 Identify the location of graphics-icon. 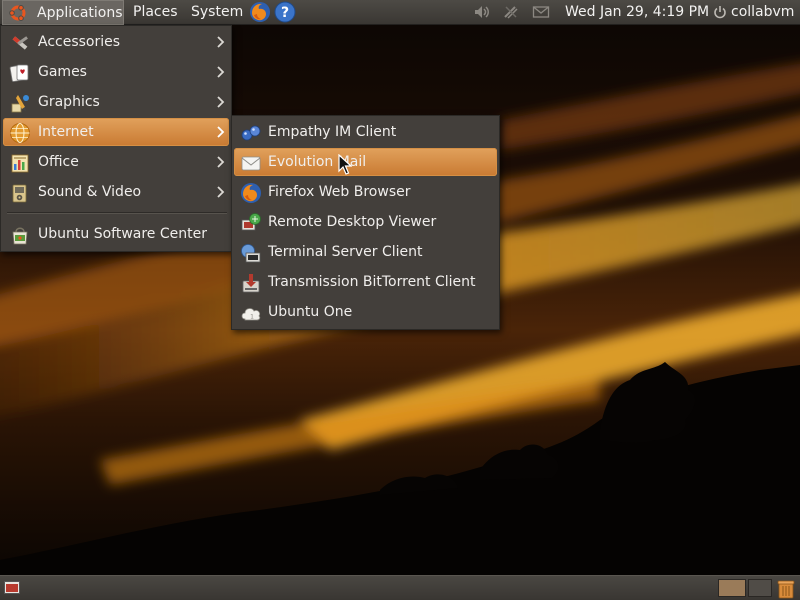
(20, 104).